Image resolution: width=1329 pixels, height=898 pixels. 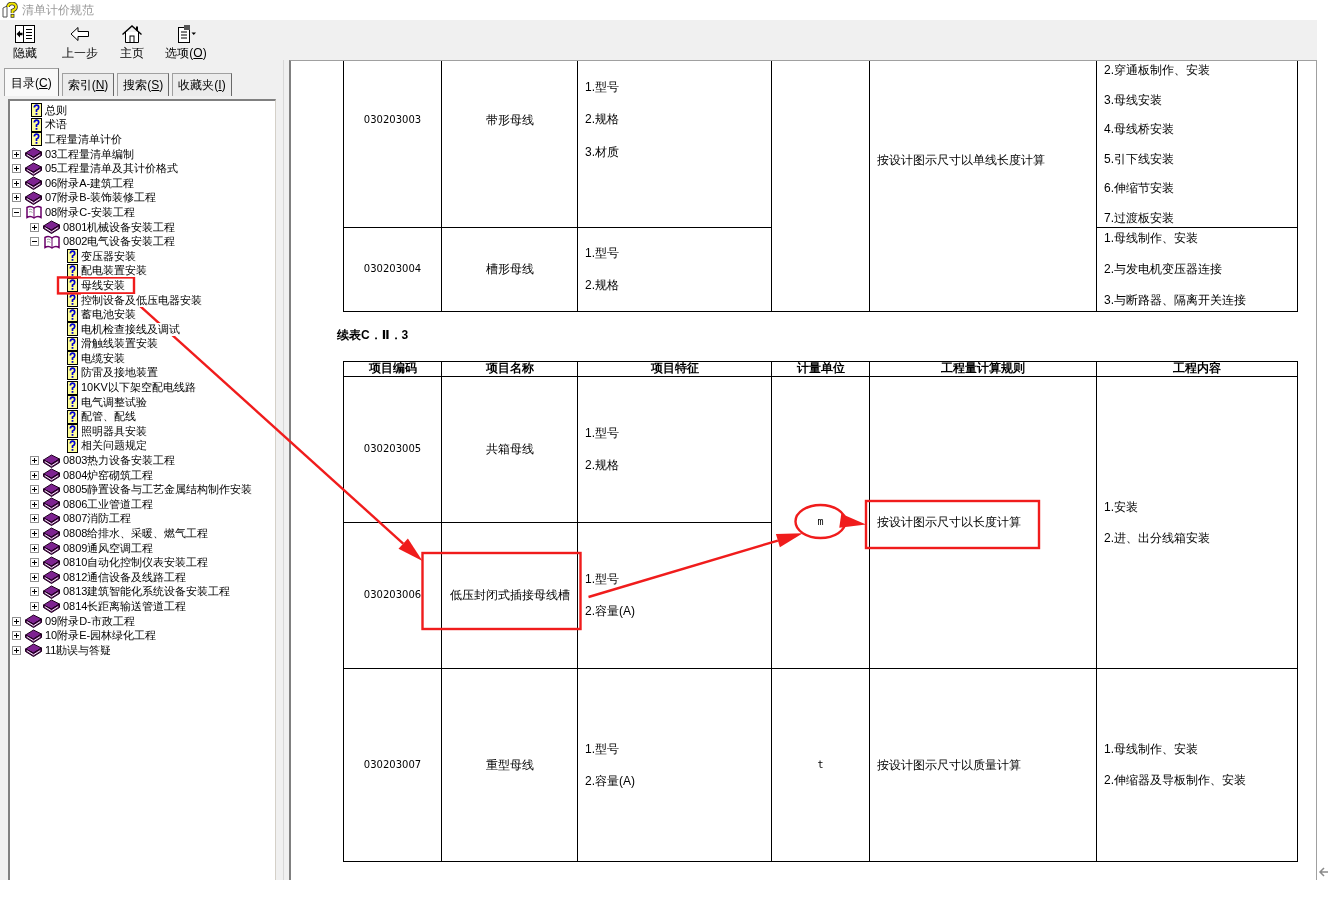 What do you see at coordinates (141, 300) in the screenshot?
I see `tree-item: 控制设备及低压电器安装` at bounding box center [141, 300].